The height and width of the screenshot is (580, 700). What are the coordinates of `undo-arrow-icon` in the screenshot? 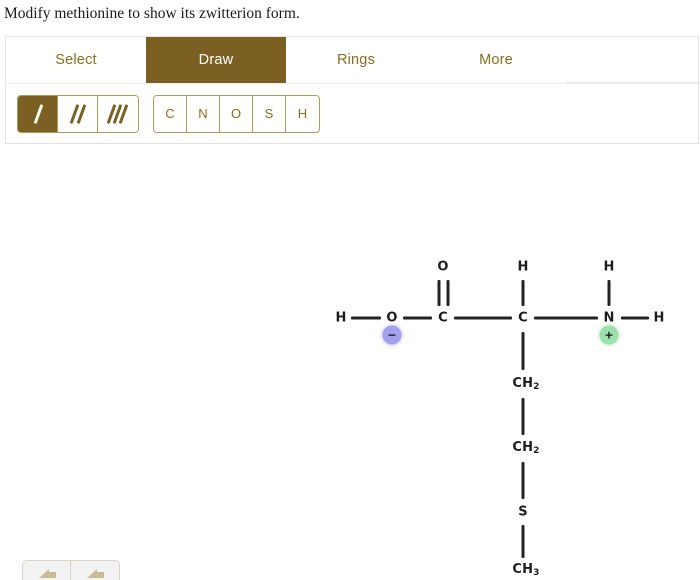 It's located at (47, 572).